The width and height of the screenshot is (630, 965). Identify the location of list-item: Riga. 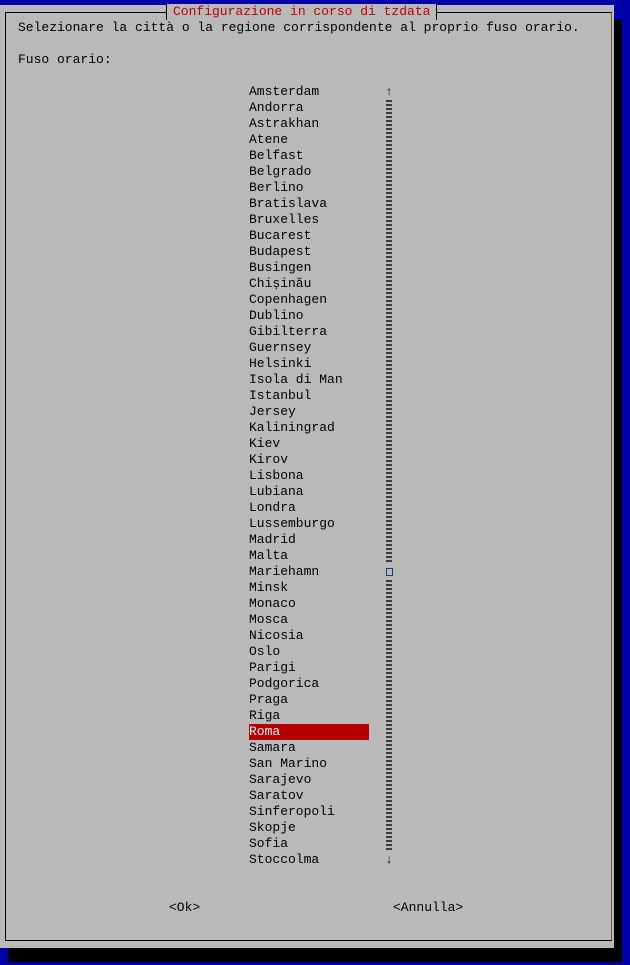
(309, 716).